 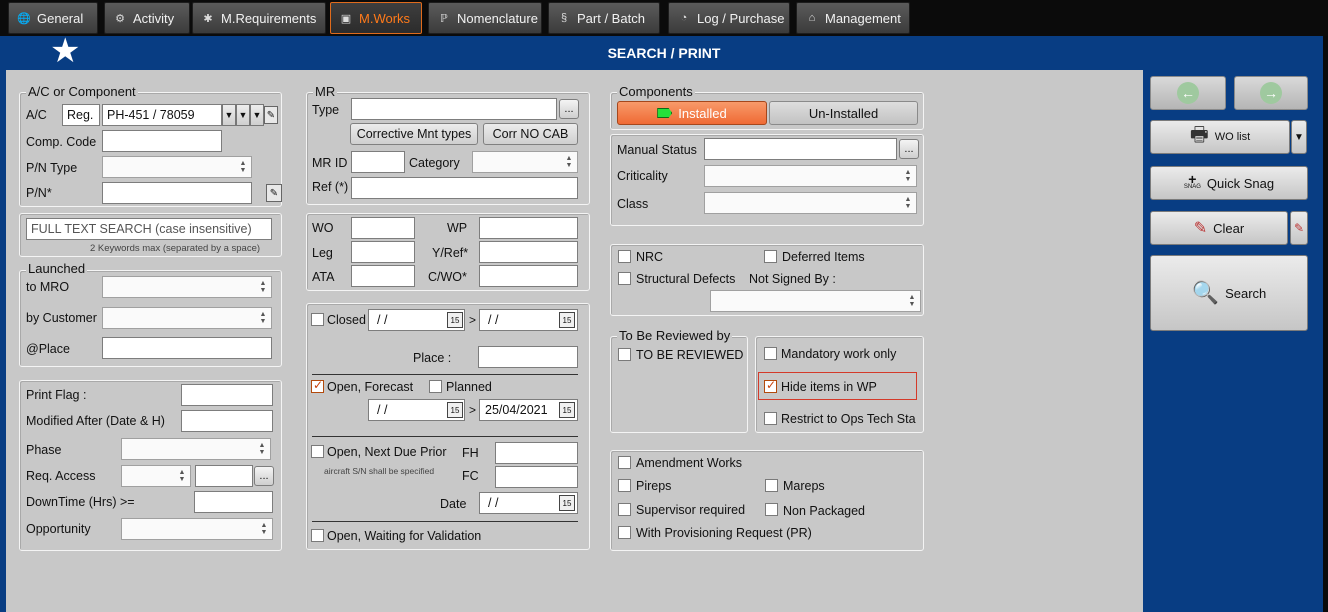 I want to click on full-text-search-input: FULL TEXT SEARCH (case insensitive), so click(x=149, y=229).